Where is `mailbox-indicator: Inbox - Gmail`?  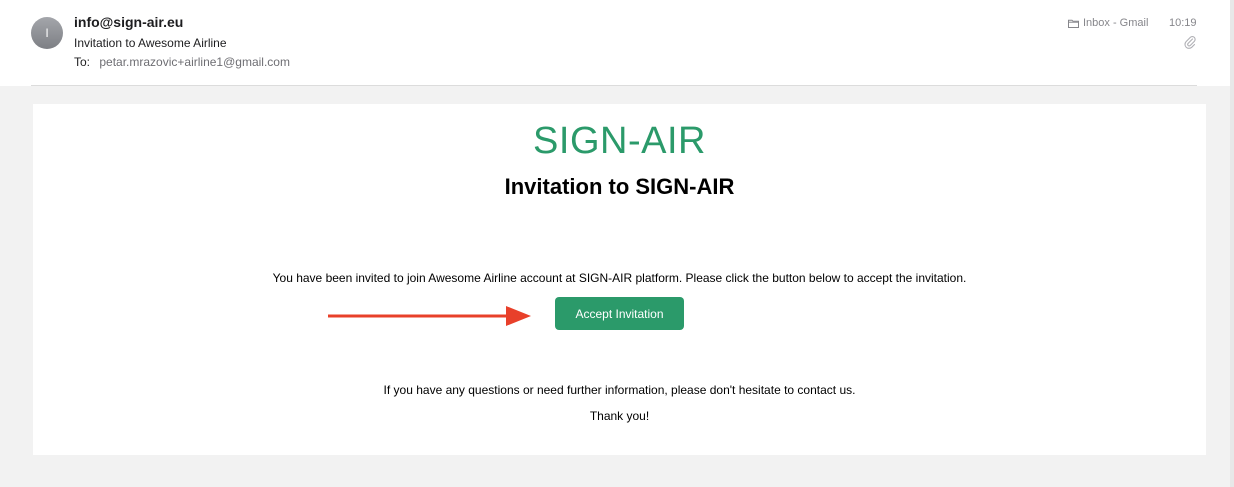 mailbox-indicator: Inbox - Gmail is located at coordinates (1108, 23).